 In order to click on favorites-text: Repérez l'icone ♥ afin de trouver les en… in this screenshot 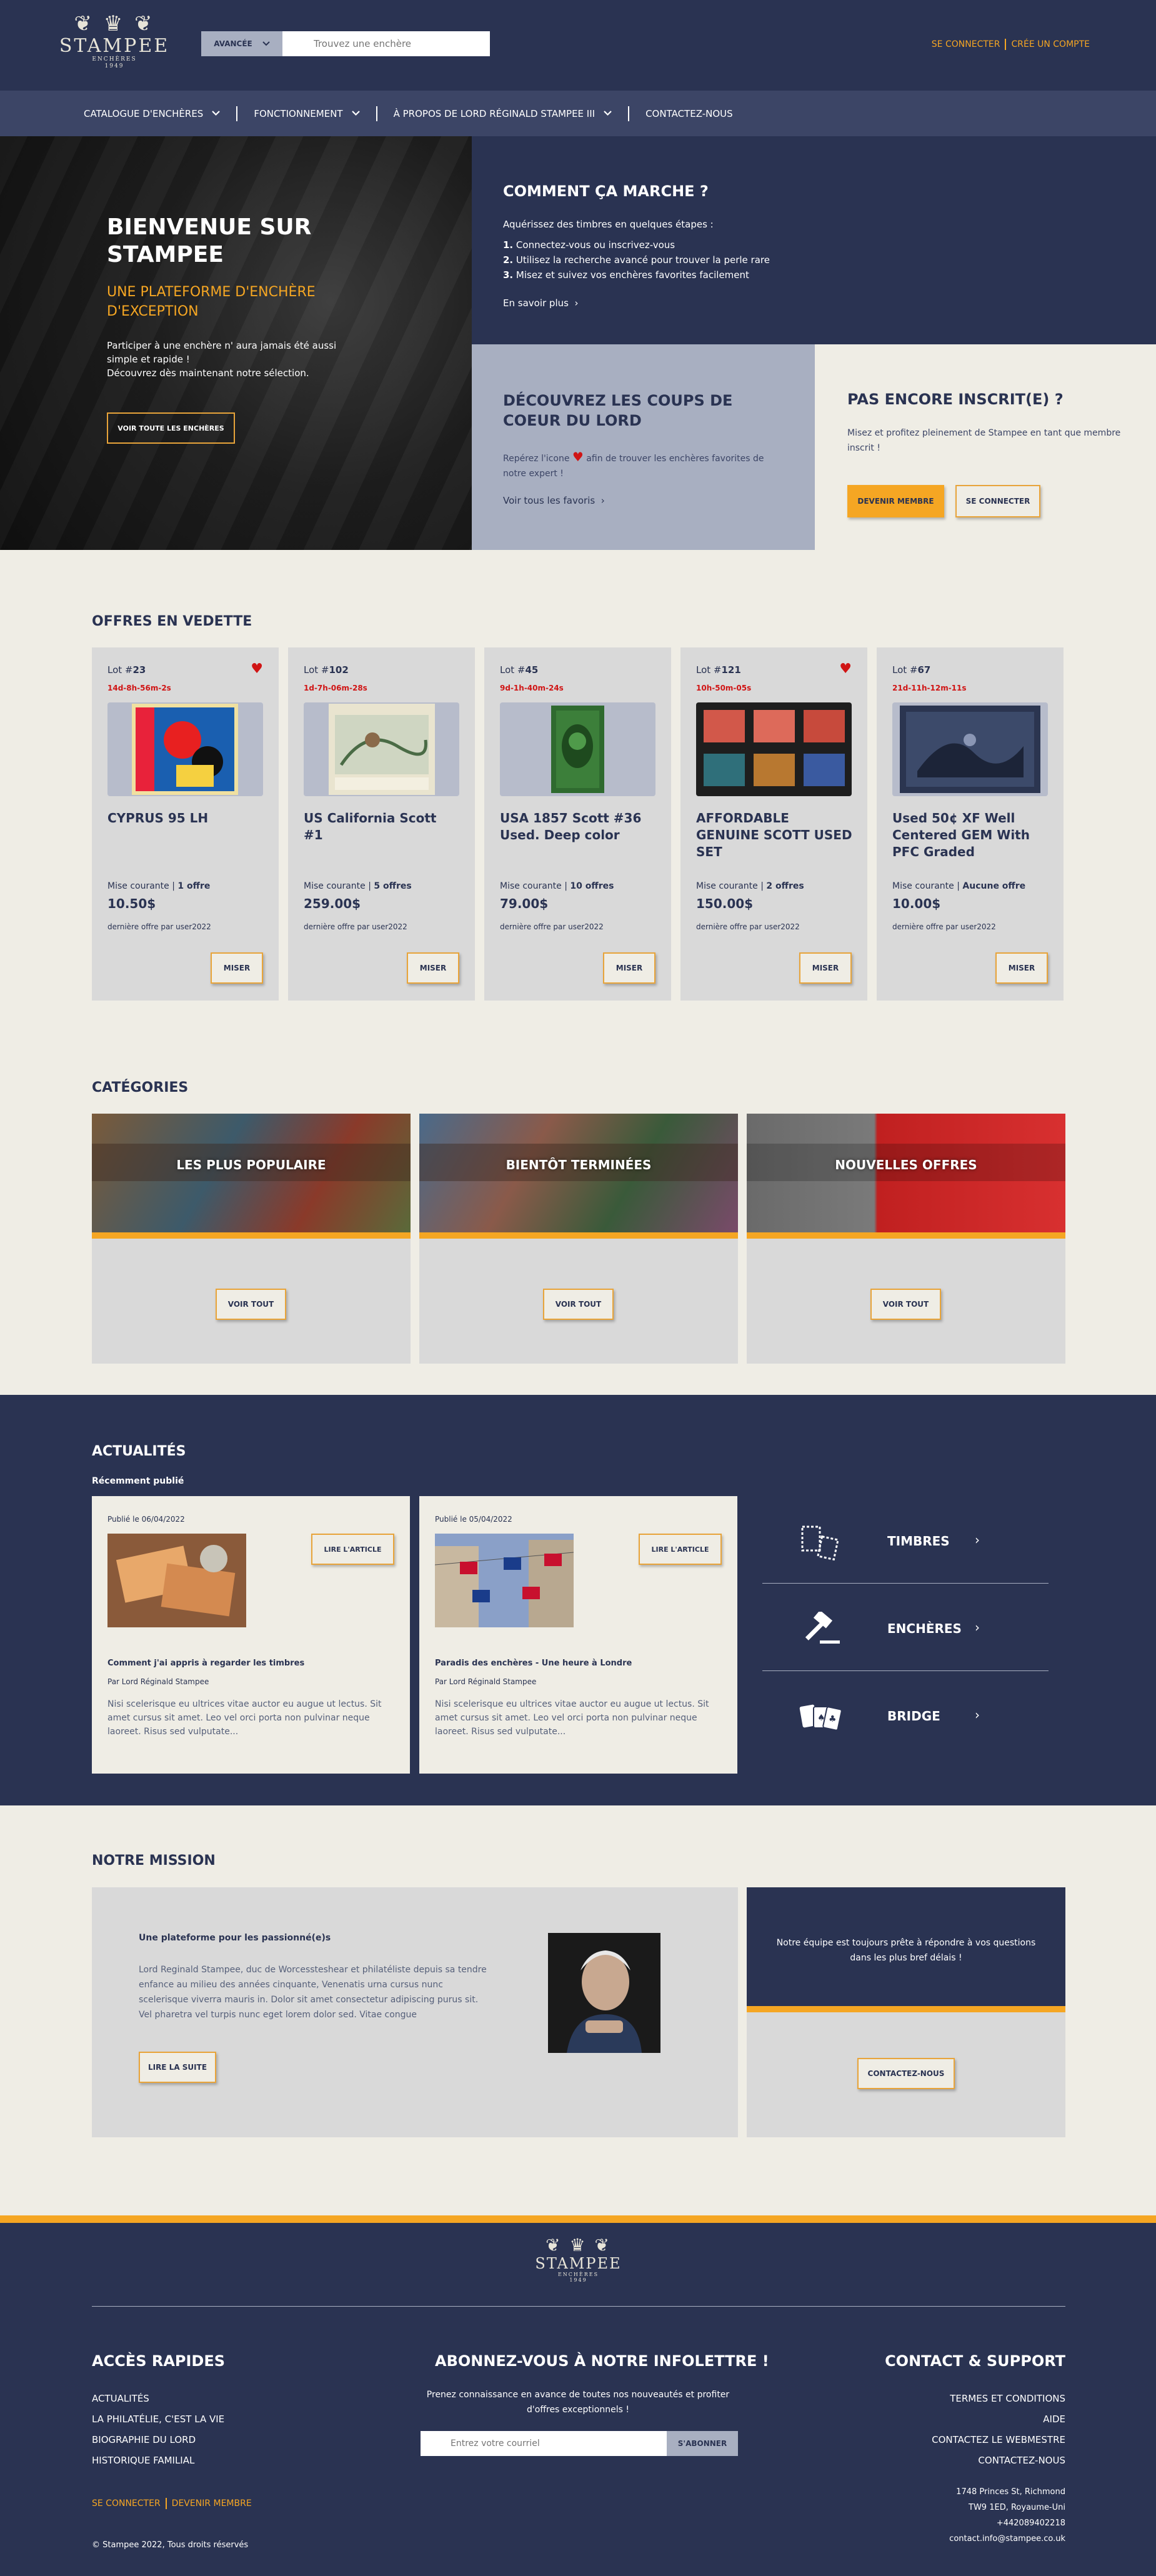, I will do `click(633, 464)`.